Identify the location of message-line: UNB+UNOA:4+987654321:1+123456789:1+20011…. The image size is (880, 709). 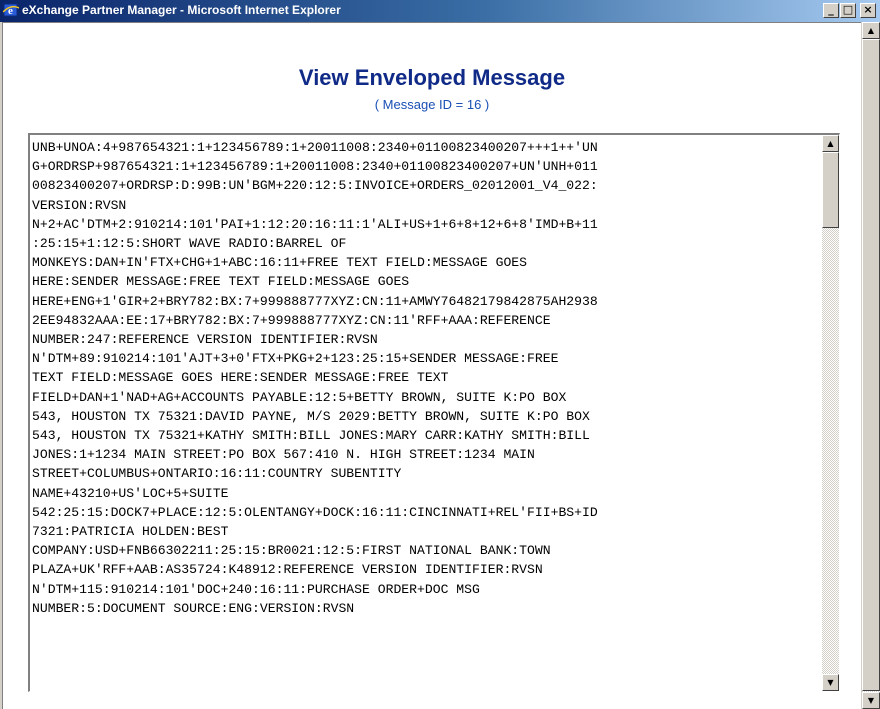
(315, 147).